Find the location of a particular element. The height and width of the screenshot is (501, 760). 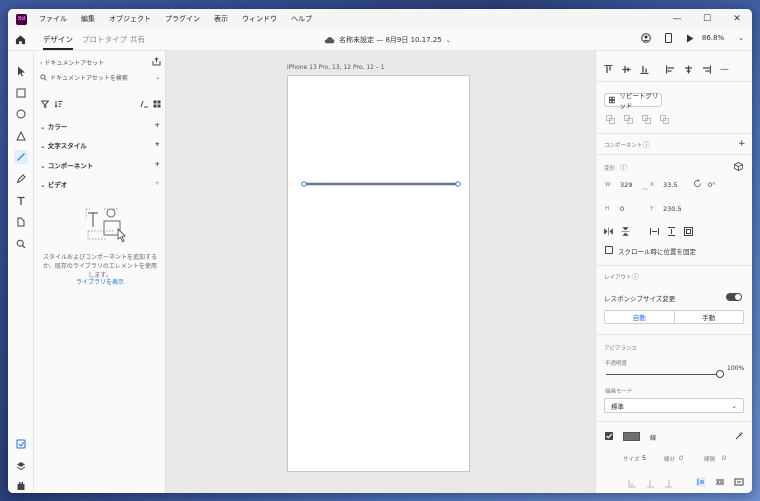

grid-view-icon is located at coordinates (157, 104).